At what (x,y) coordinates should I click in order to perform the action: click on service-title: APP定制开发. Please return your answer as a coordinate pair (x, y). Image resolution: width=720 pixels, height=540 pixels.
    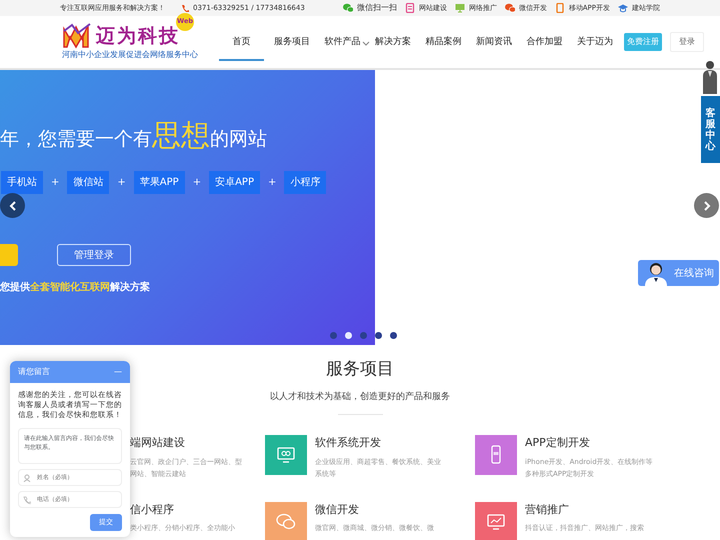
    Looking at the image, I should click on (558, 443).